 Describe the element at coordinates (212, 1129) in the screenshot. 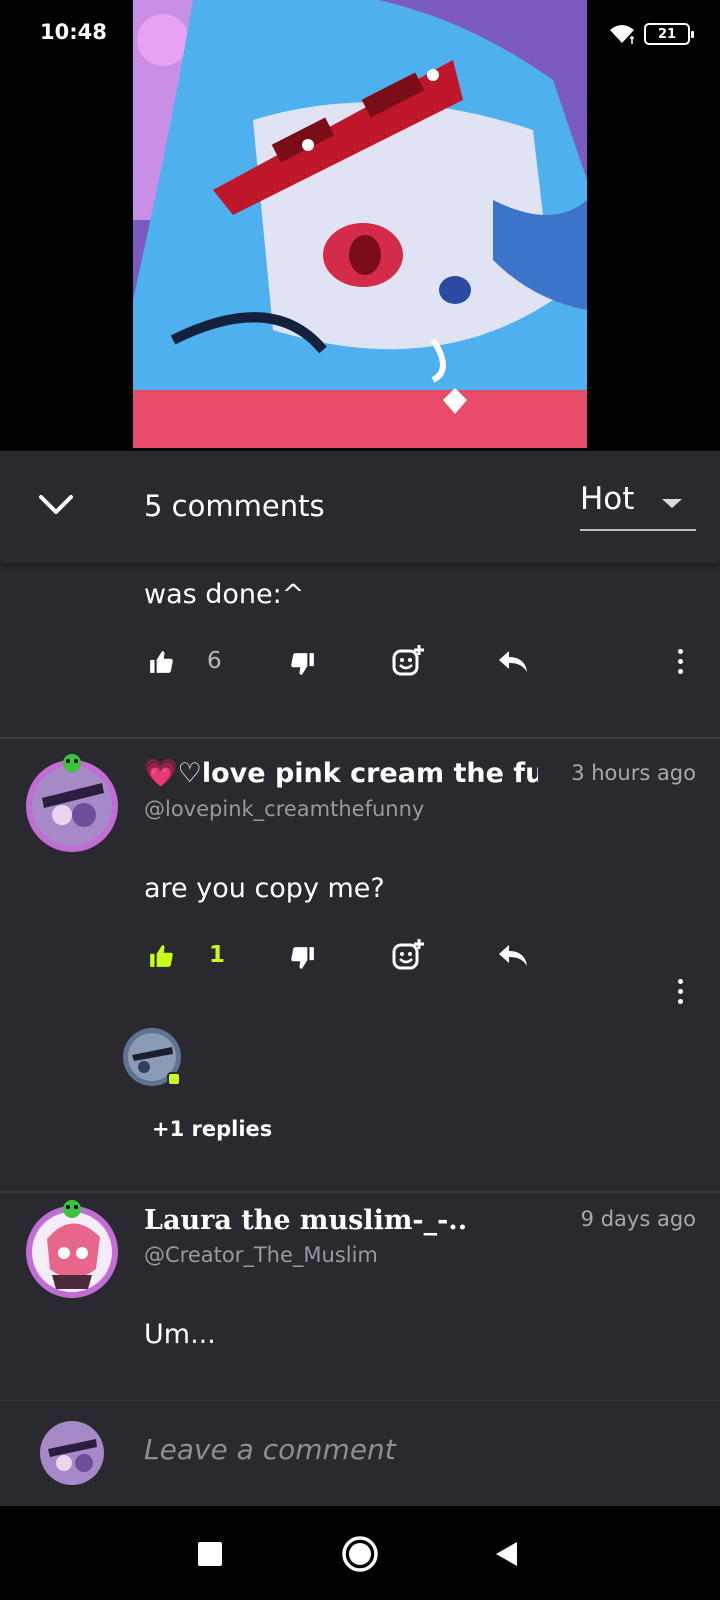

I see `view-replies-link: +1 replies` at that location.